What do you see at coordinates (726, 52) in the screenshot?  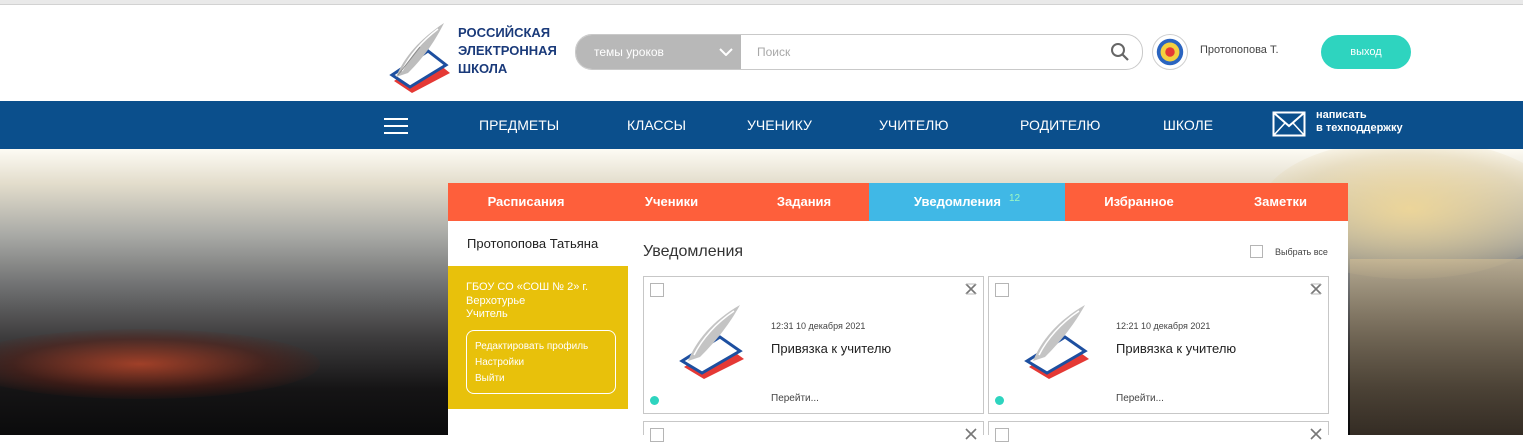 I see `chevron-down-icon` at bounding box center [726, 52].